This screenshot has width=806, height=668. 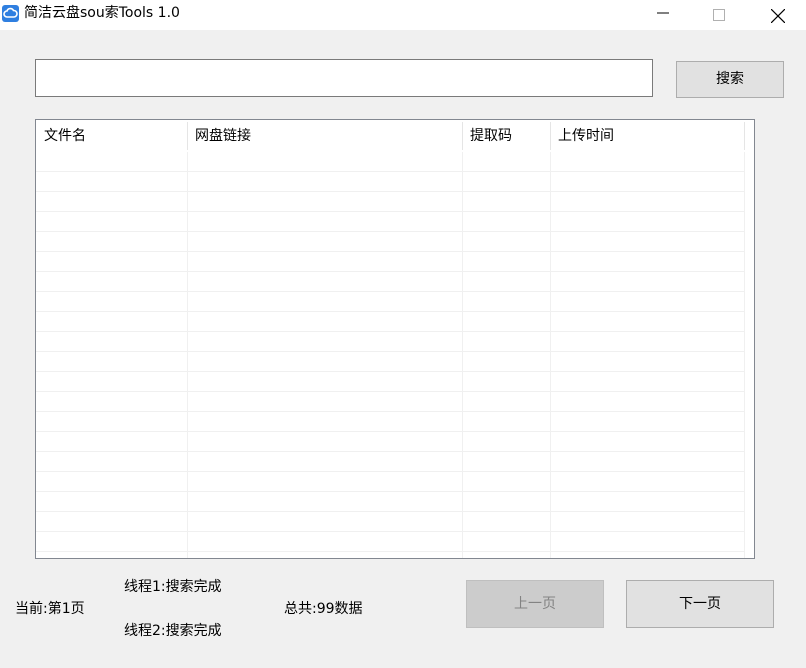 What do you see at coordinates (324, 136) in the screenshot?
I see `column-header-link: 网盘链接` at bounding box center [324, 136].